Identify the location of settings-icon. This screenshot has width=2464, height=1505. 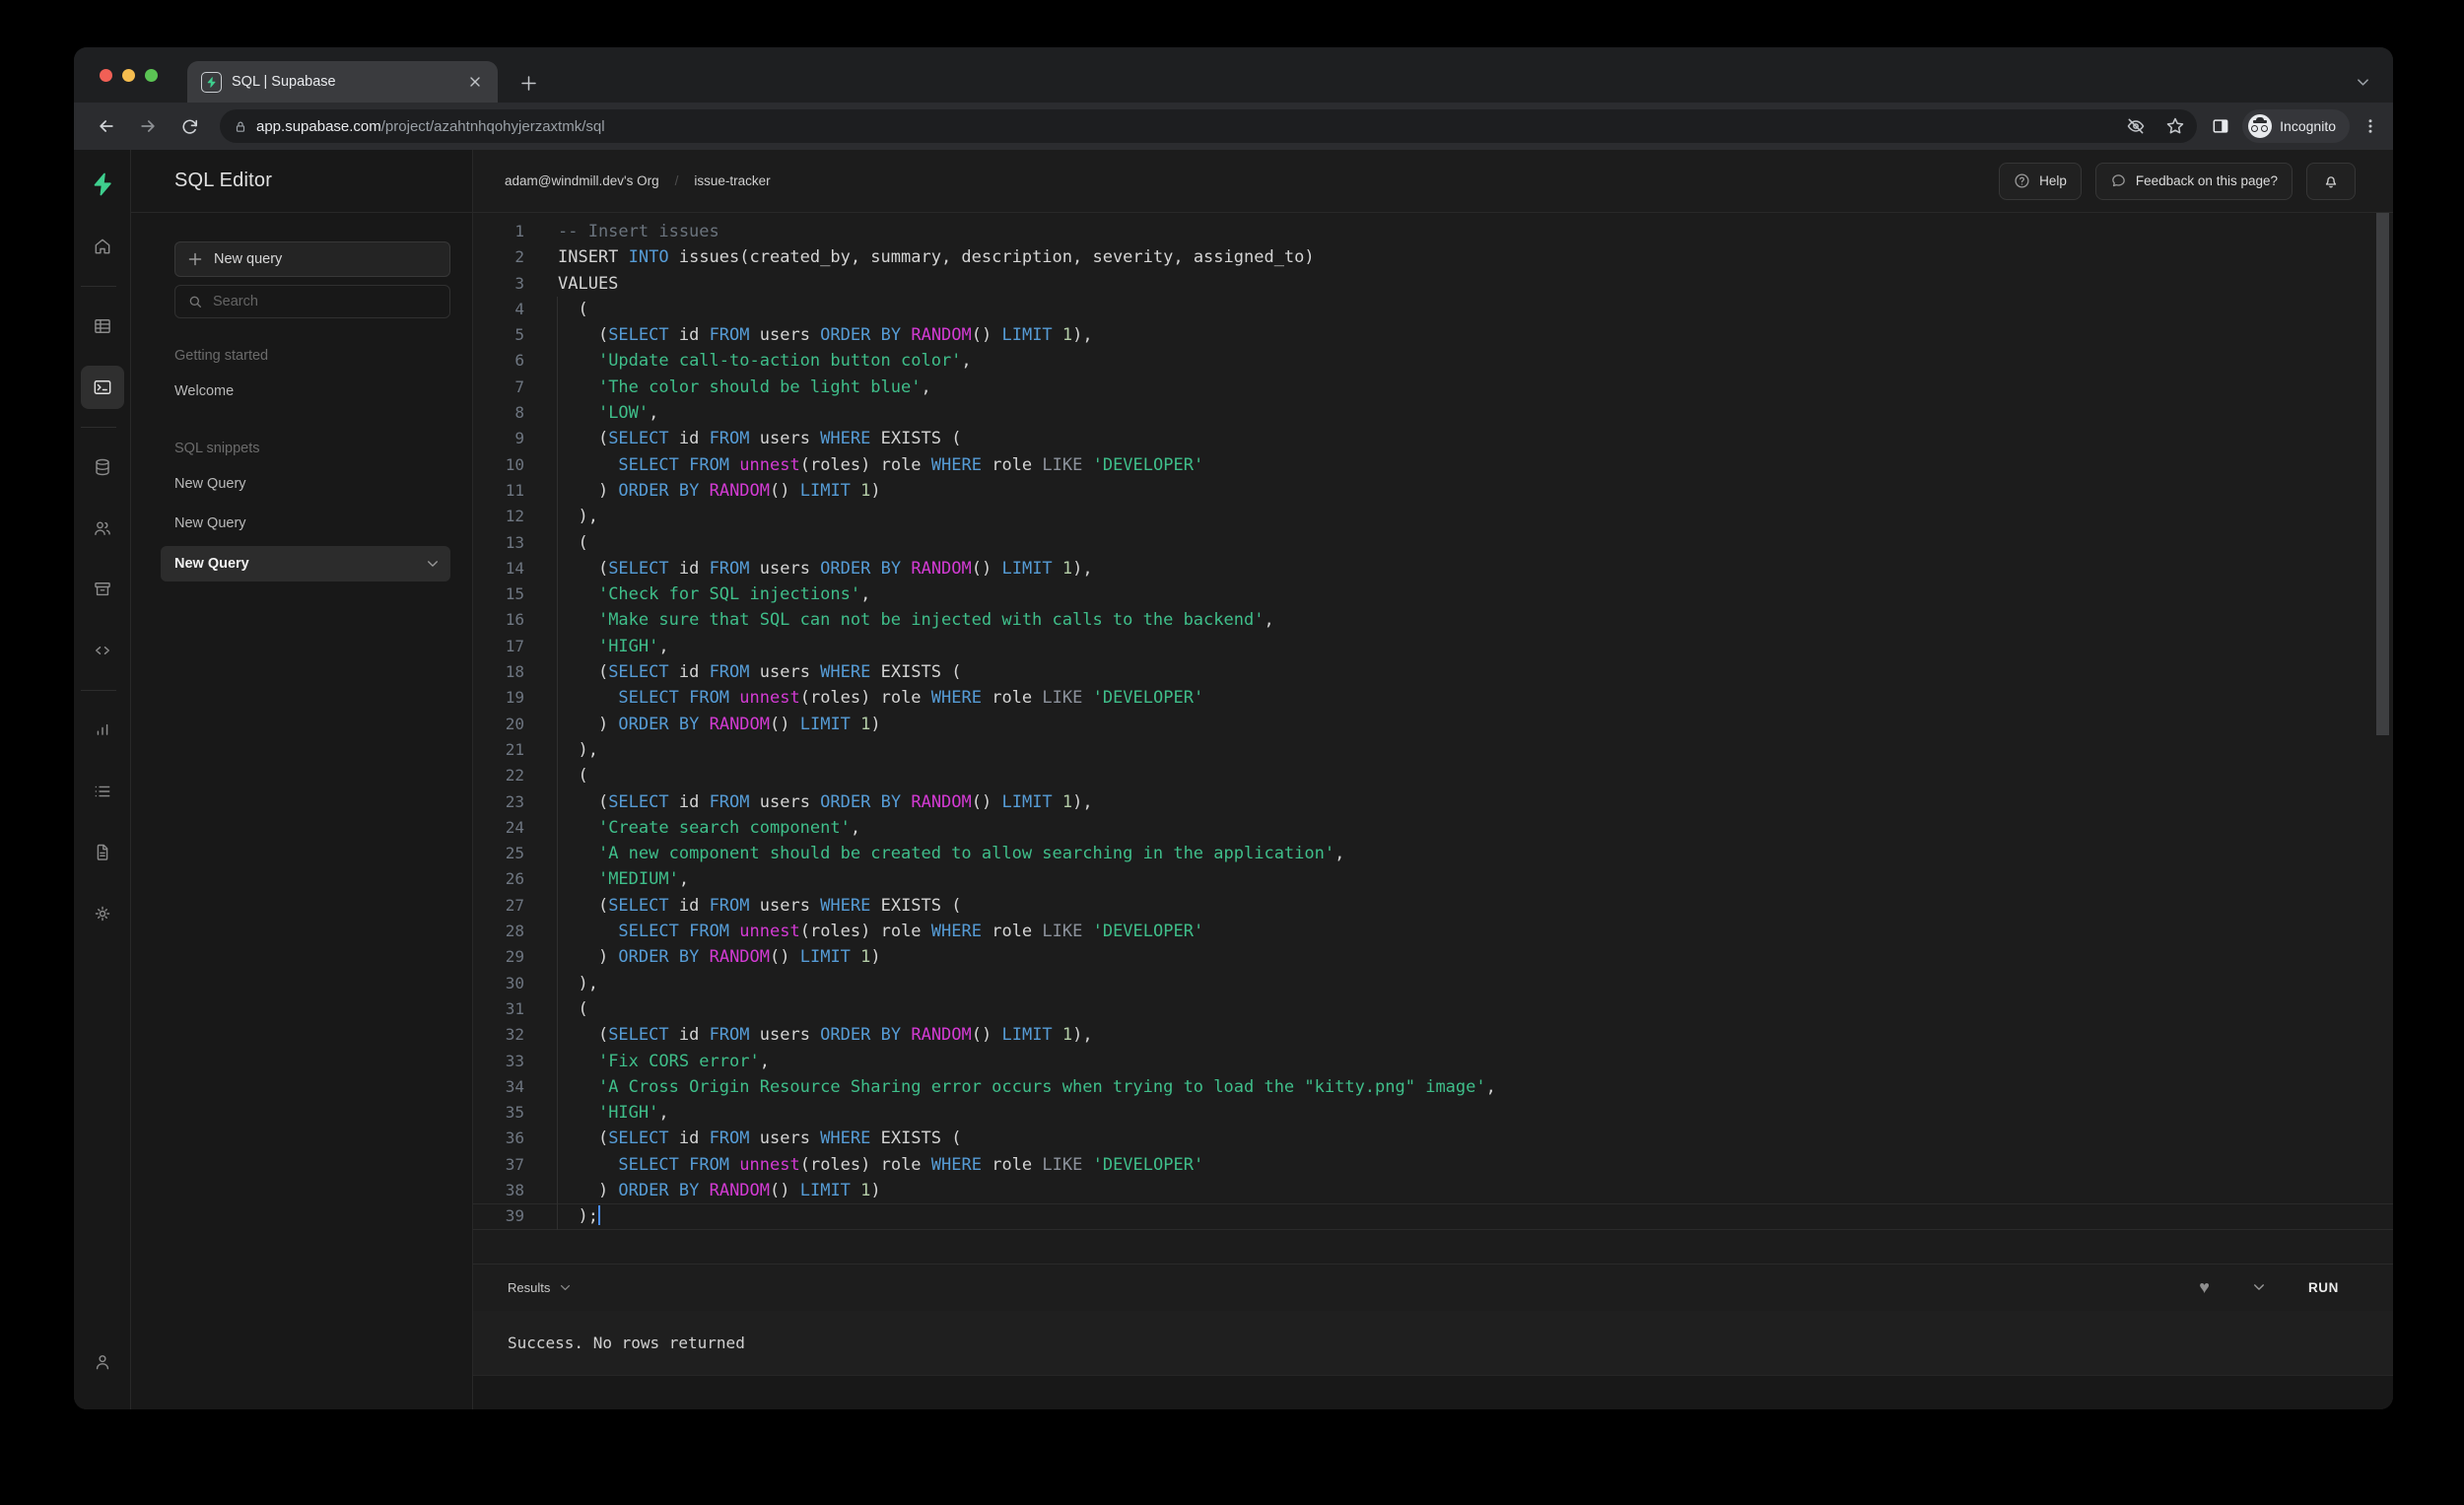
(102, 914).